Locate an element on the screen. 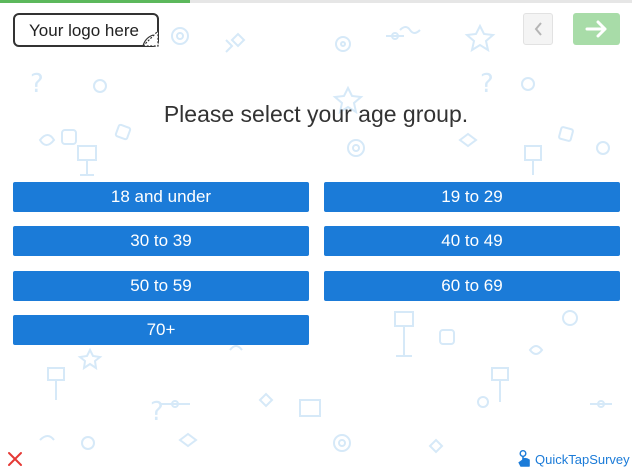 The height and width of the screenshot is (474, 632). progress-bar is located at coordinates (95, 1).